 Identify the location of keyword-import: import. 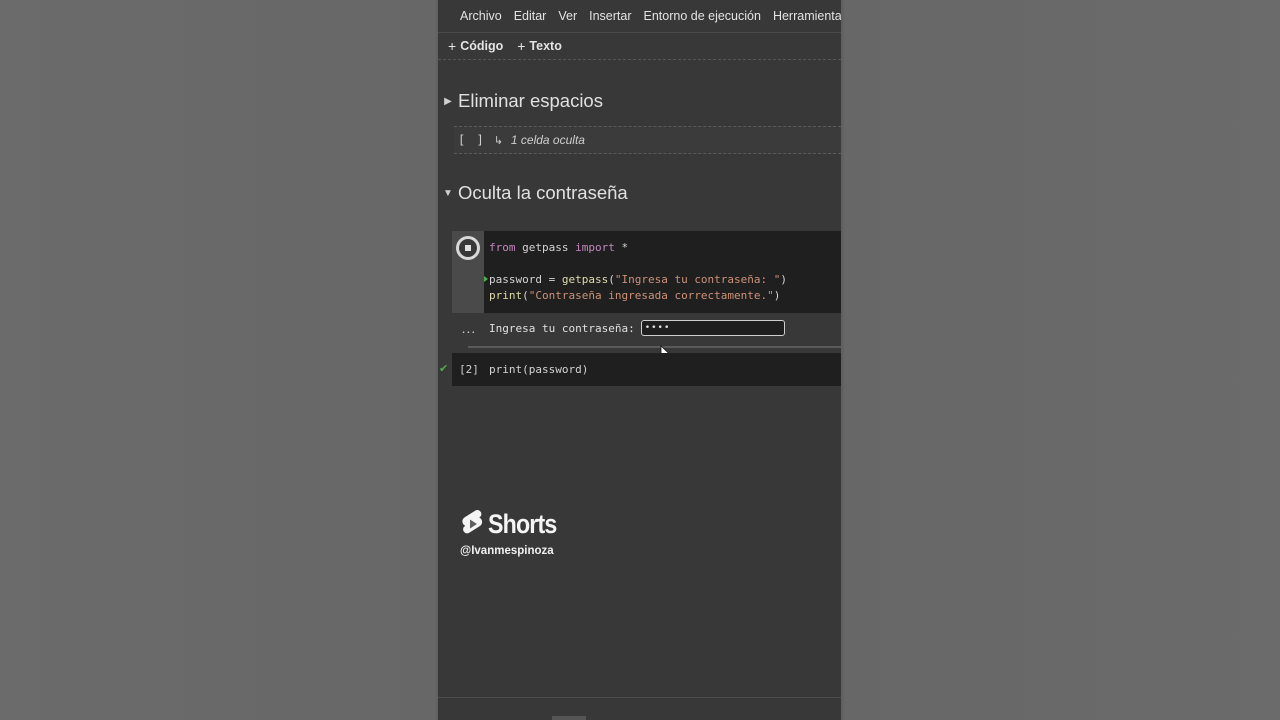
(595, 247).